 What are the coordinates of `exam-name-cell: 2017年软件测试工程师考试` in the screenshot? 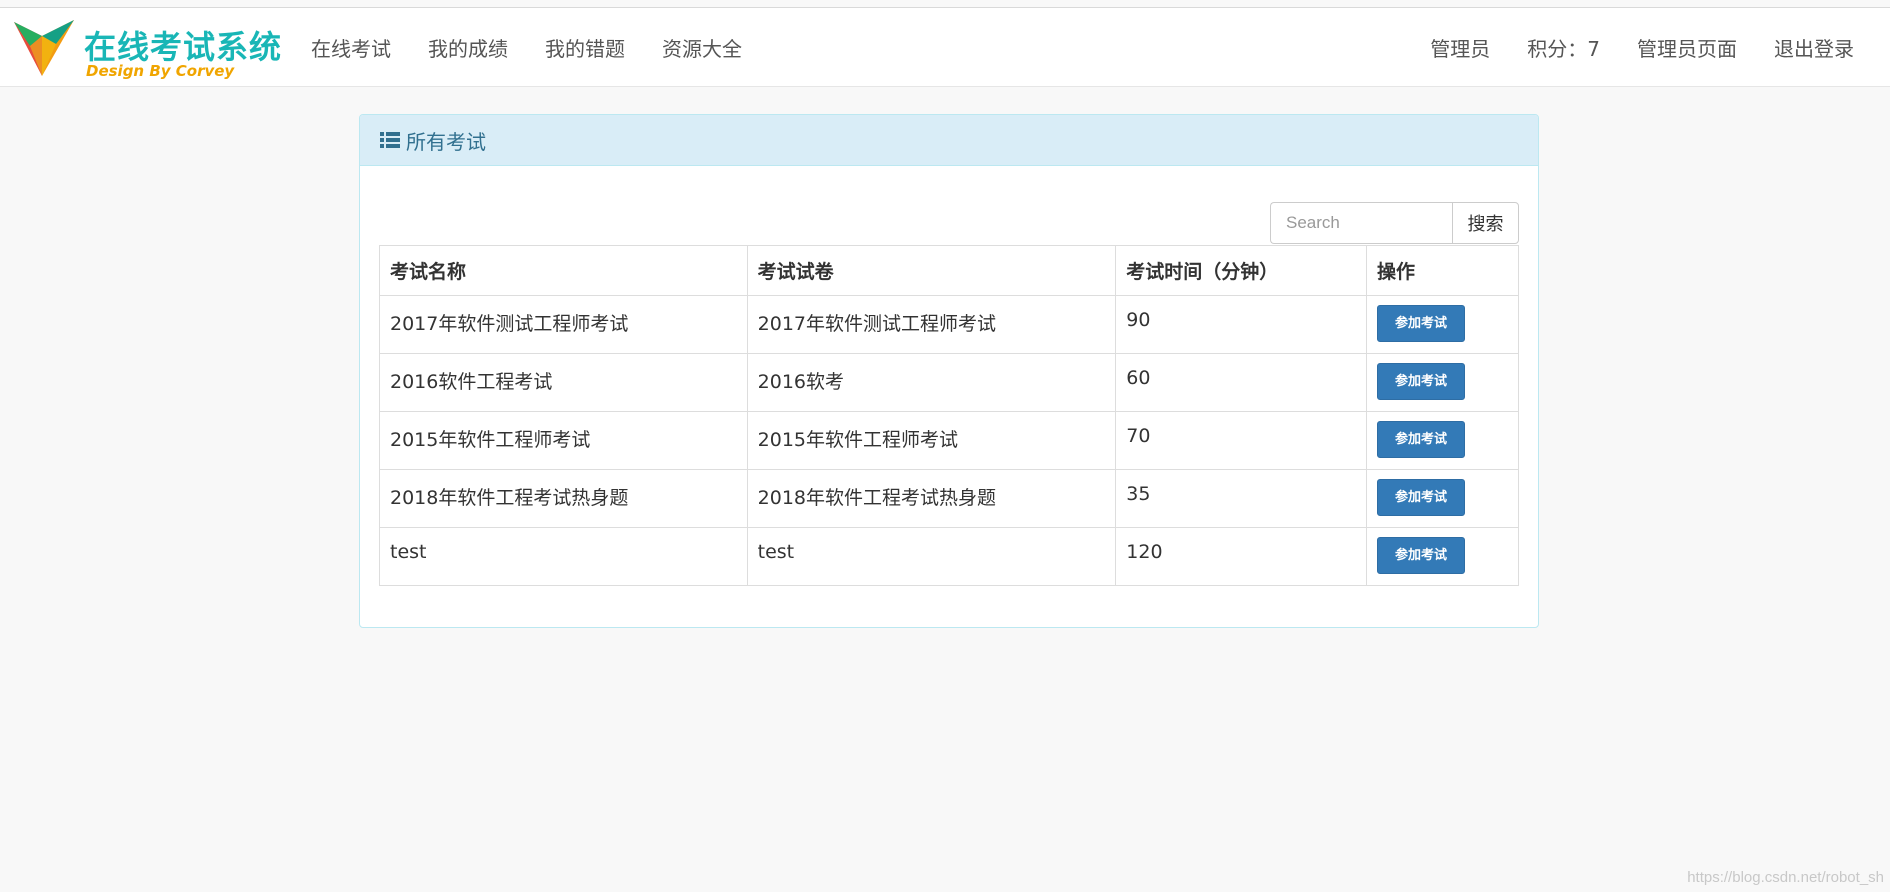 It's located at (563, 324).